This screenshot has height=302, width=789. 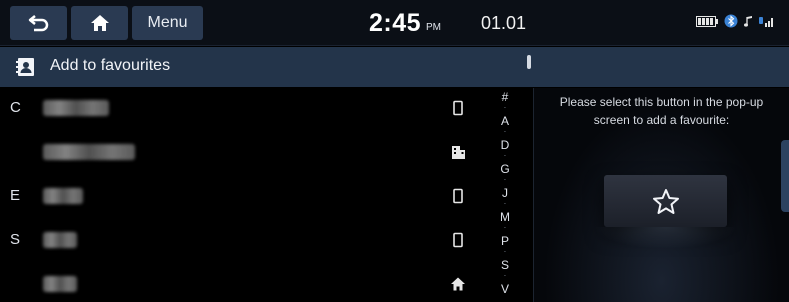 I want to click on section-letter: C, so click(x=15, y=107).